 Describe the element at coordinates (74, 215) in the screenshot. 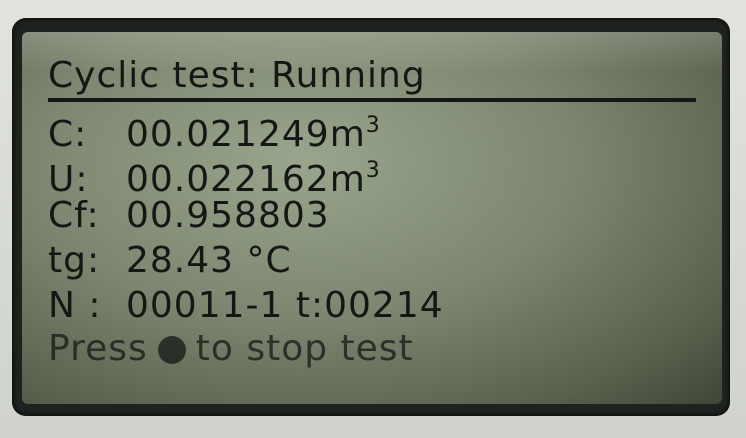

I see `reading-cf-label: Cf:` at that location.